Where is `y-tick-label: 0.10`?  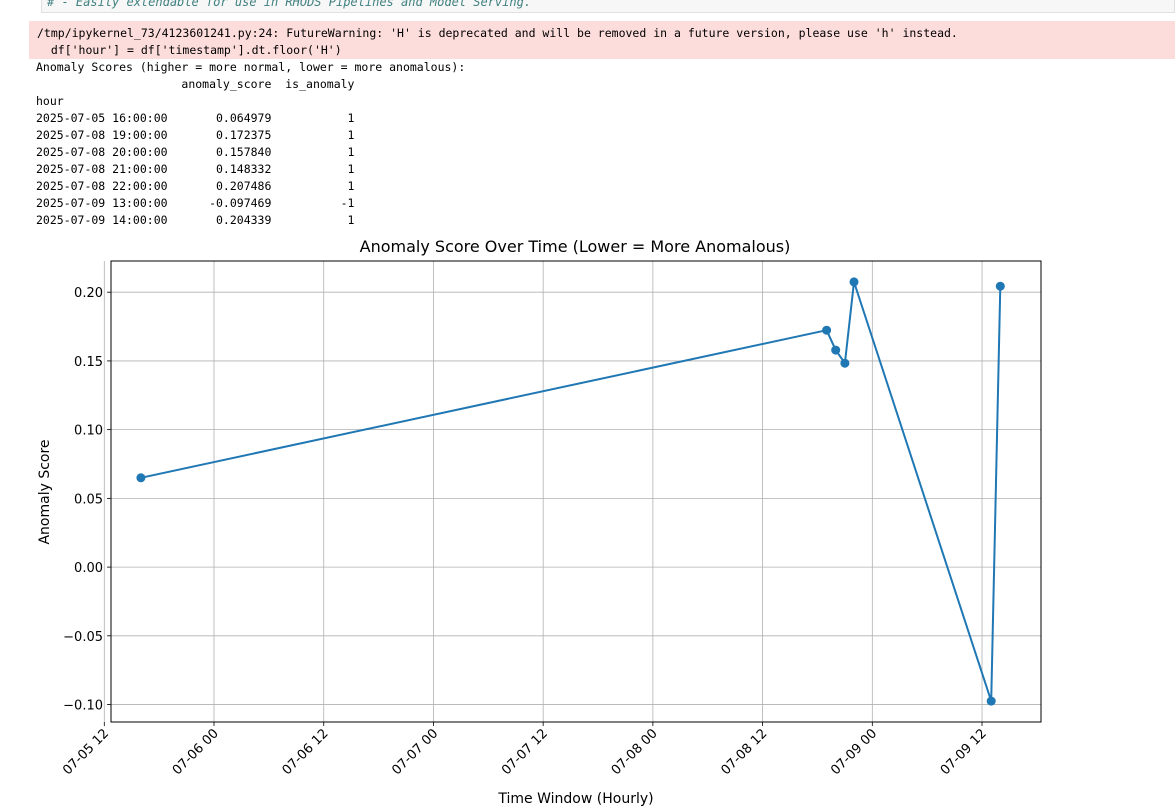 y-tick-label: 0.10 is located at coordinates (88, 431).